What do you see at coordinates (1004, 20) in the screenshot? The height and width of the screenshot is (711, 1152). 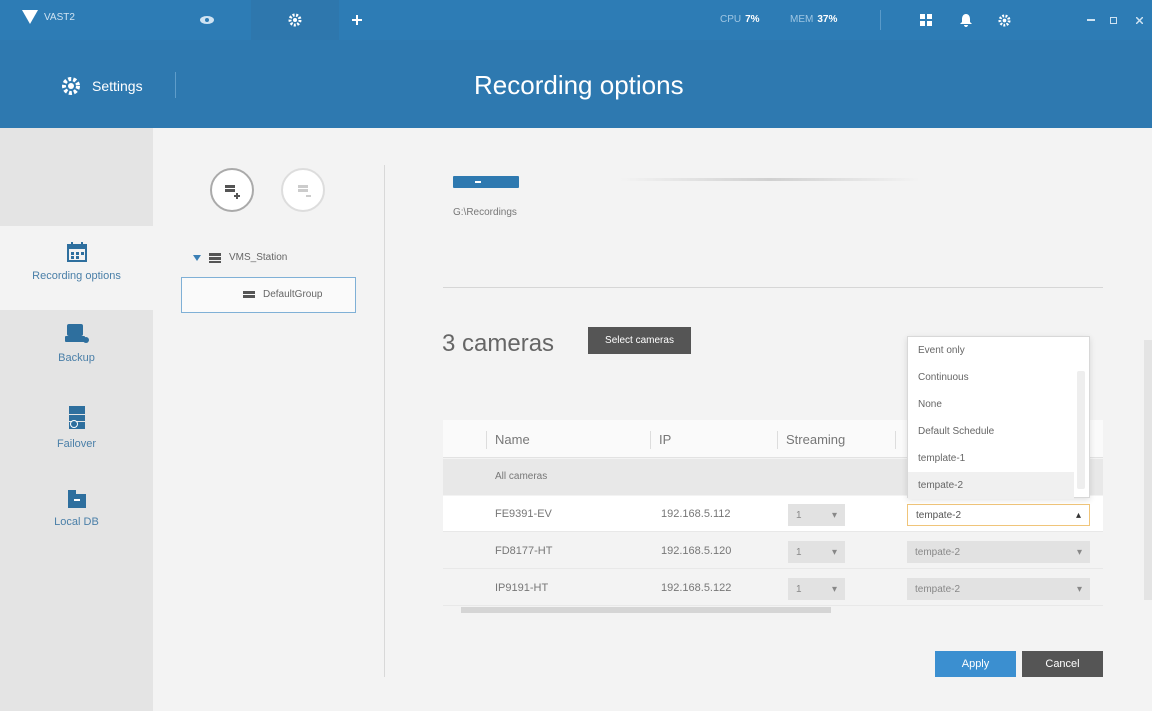 I see `system-settings-icon` at bounding box center [1004, 20].